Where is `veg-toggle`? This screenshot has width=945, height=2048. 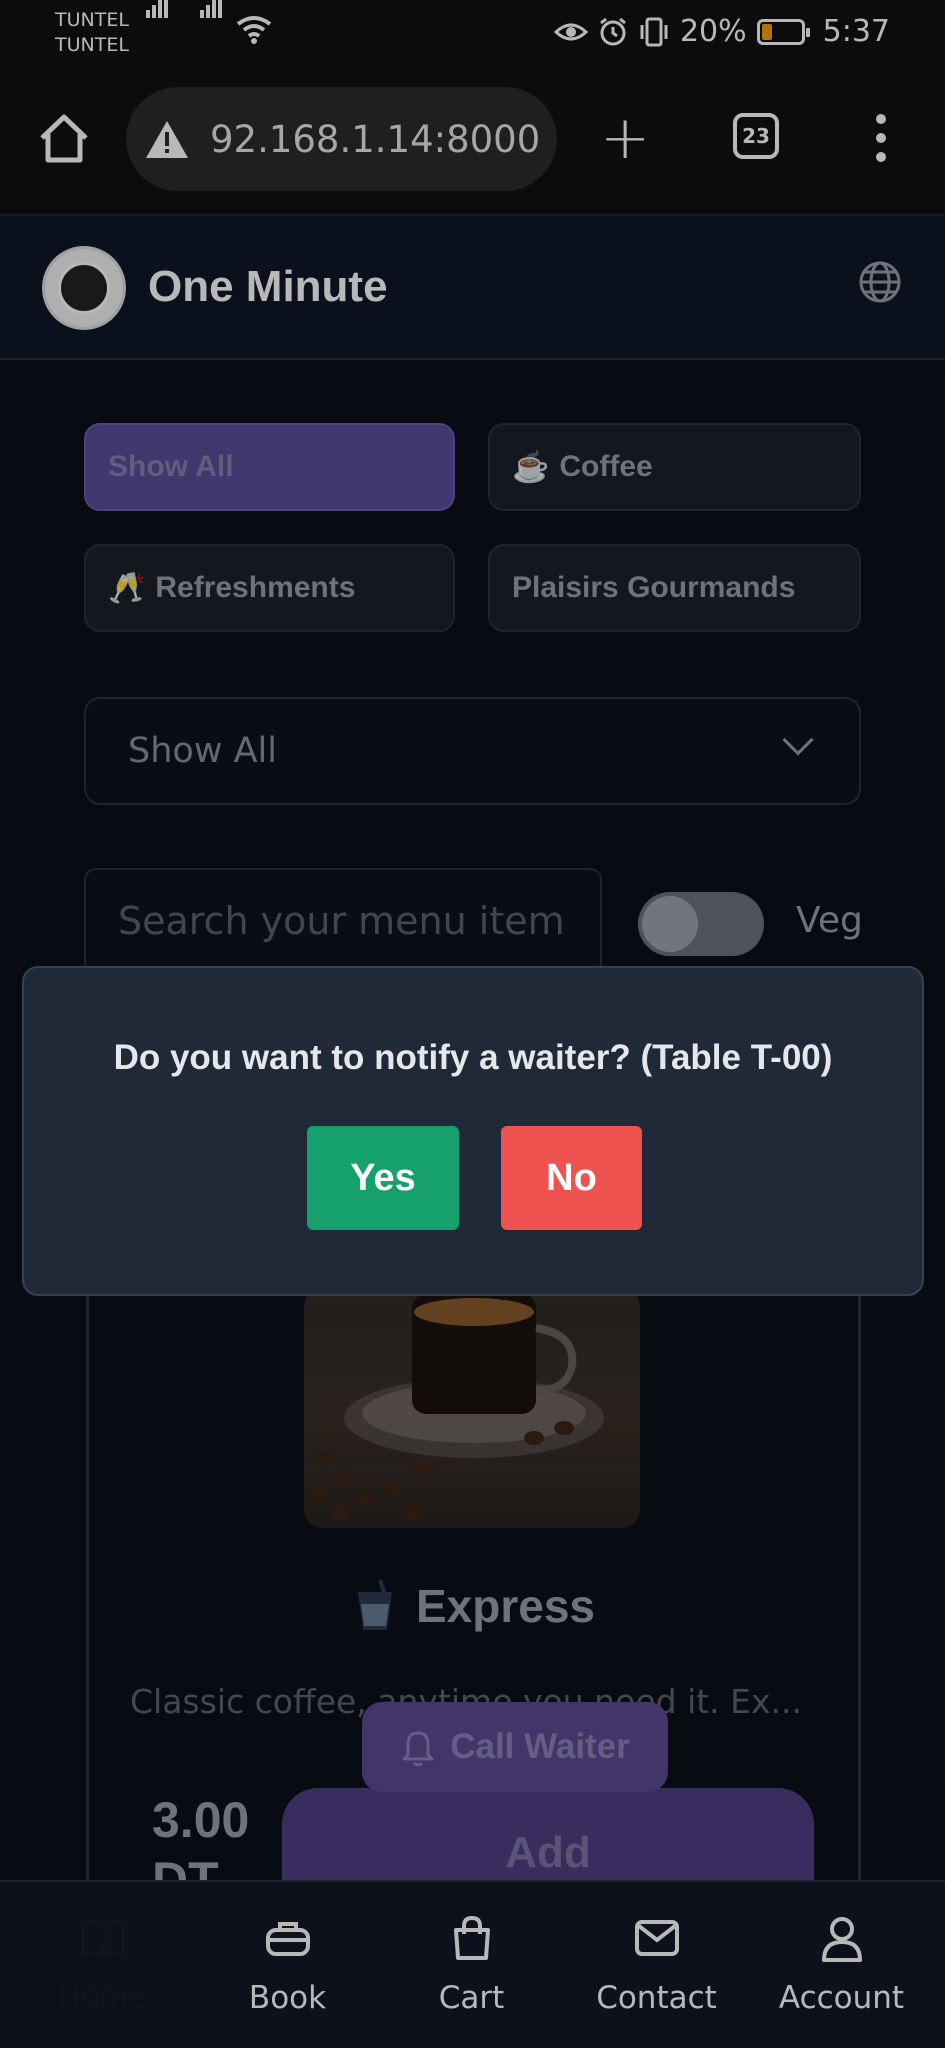
veg-toggle is located at coordinates (701, 924).